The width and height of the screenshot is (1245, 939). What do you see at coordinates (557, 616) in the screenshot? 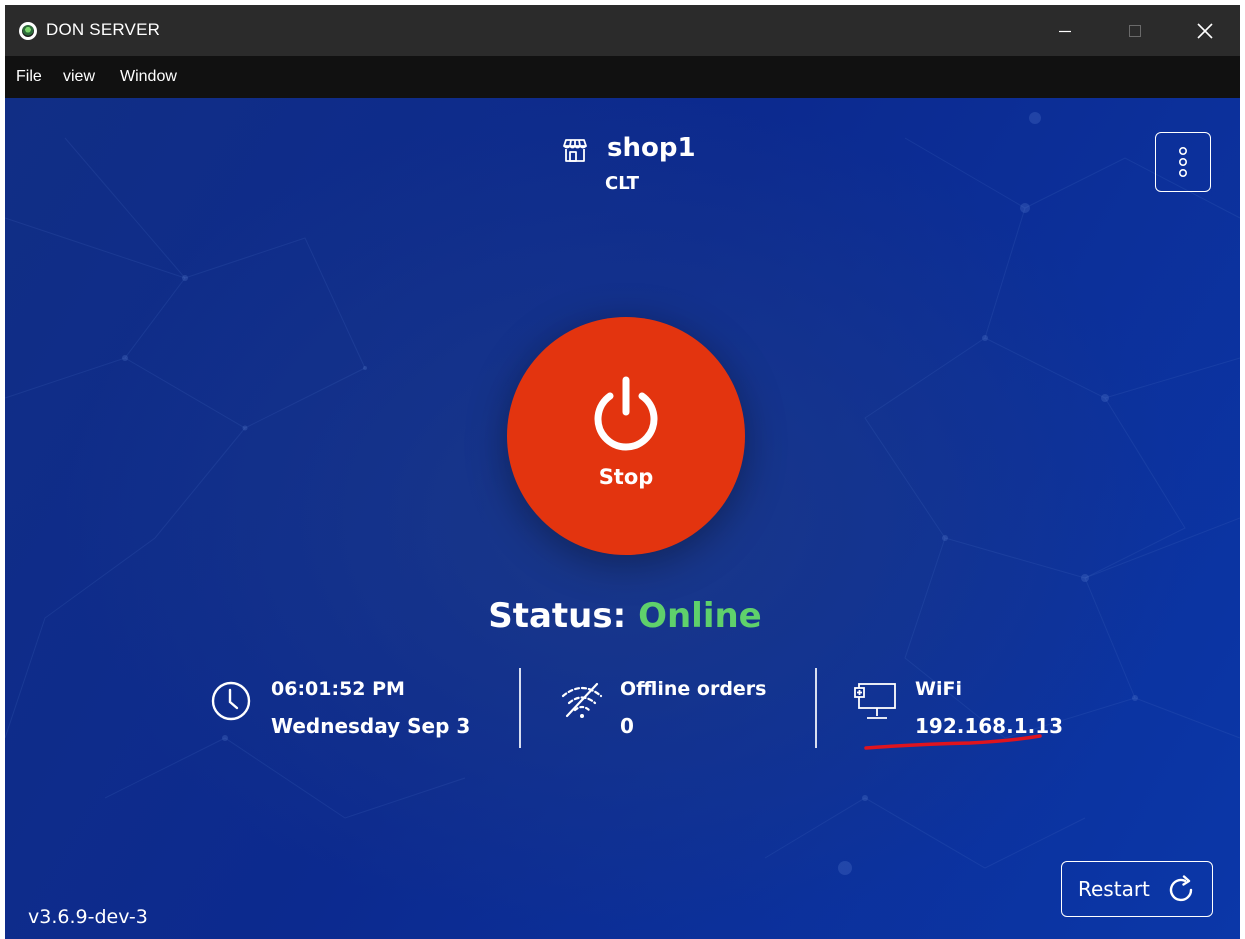
I see `status-label: Status:` at bounding box center [557, 616].